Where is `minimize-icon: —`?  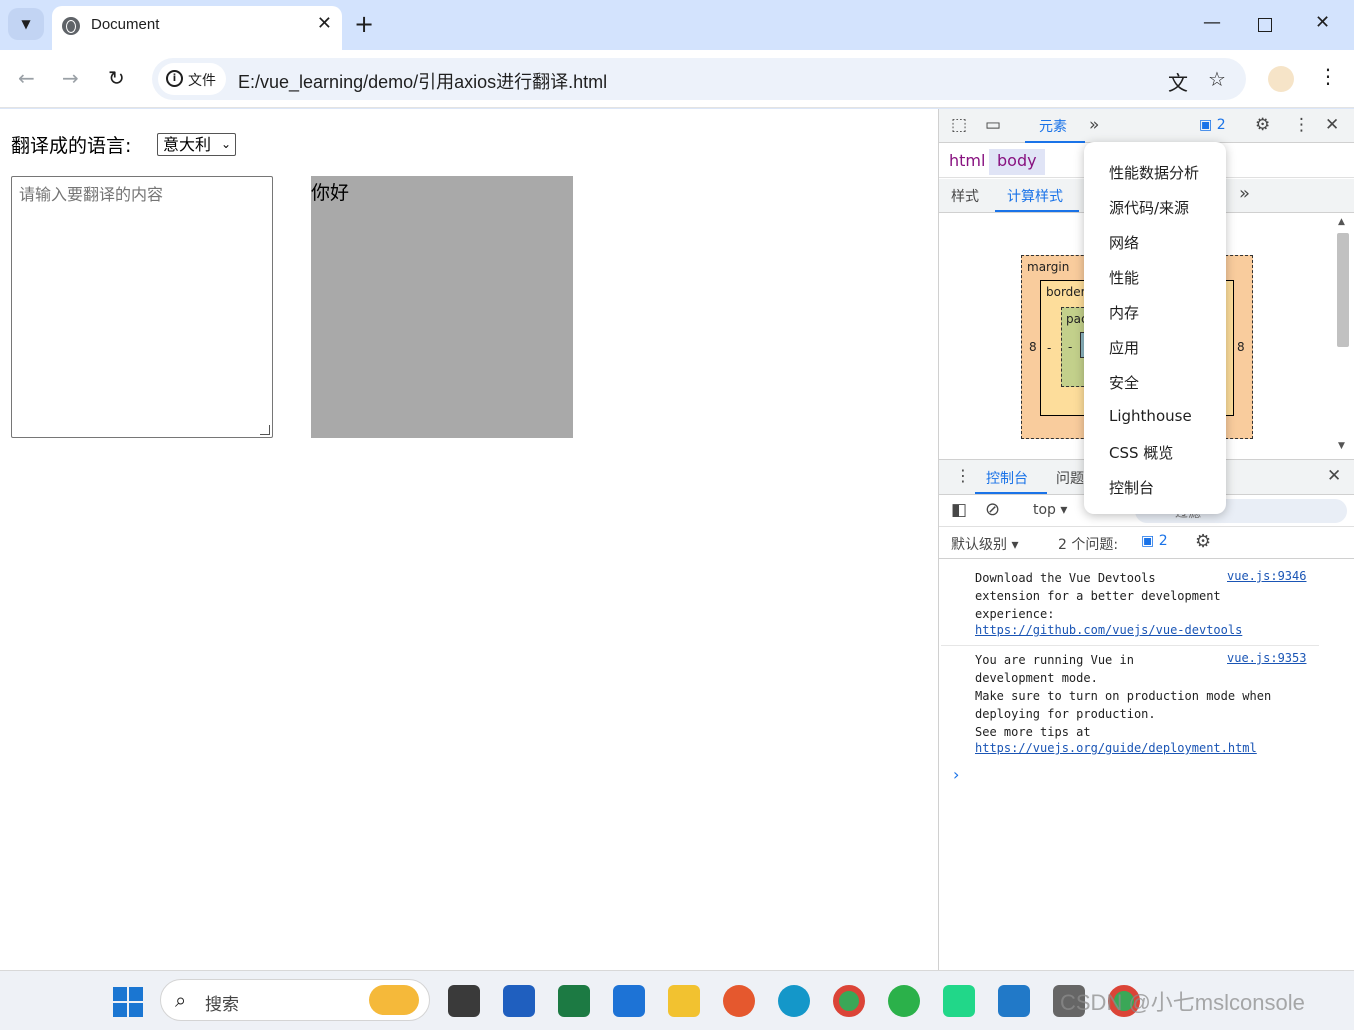 minimize-icon: — is located at coordinates (1212, 22).